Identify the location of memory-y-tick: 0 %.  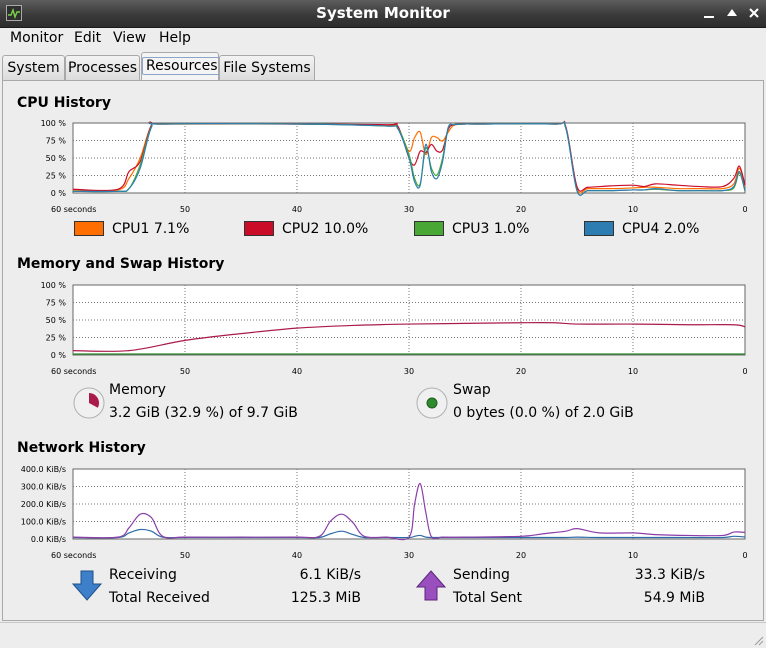
(59, 355).